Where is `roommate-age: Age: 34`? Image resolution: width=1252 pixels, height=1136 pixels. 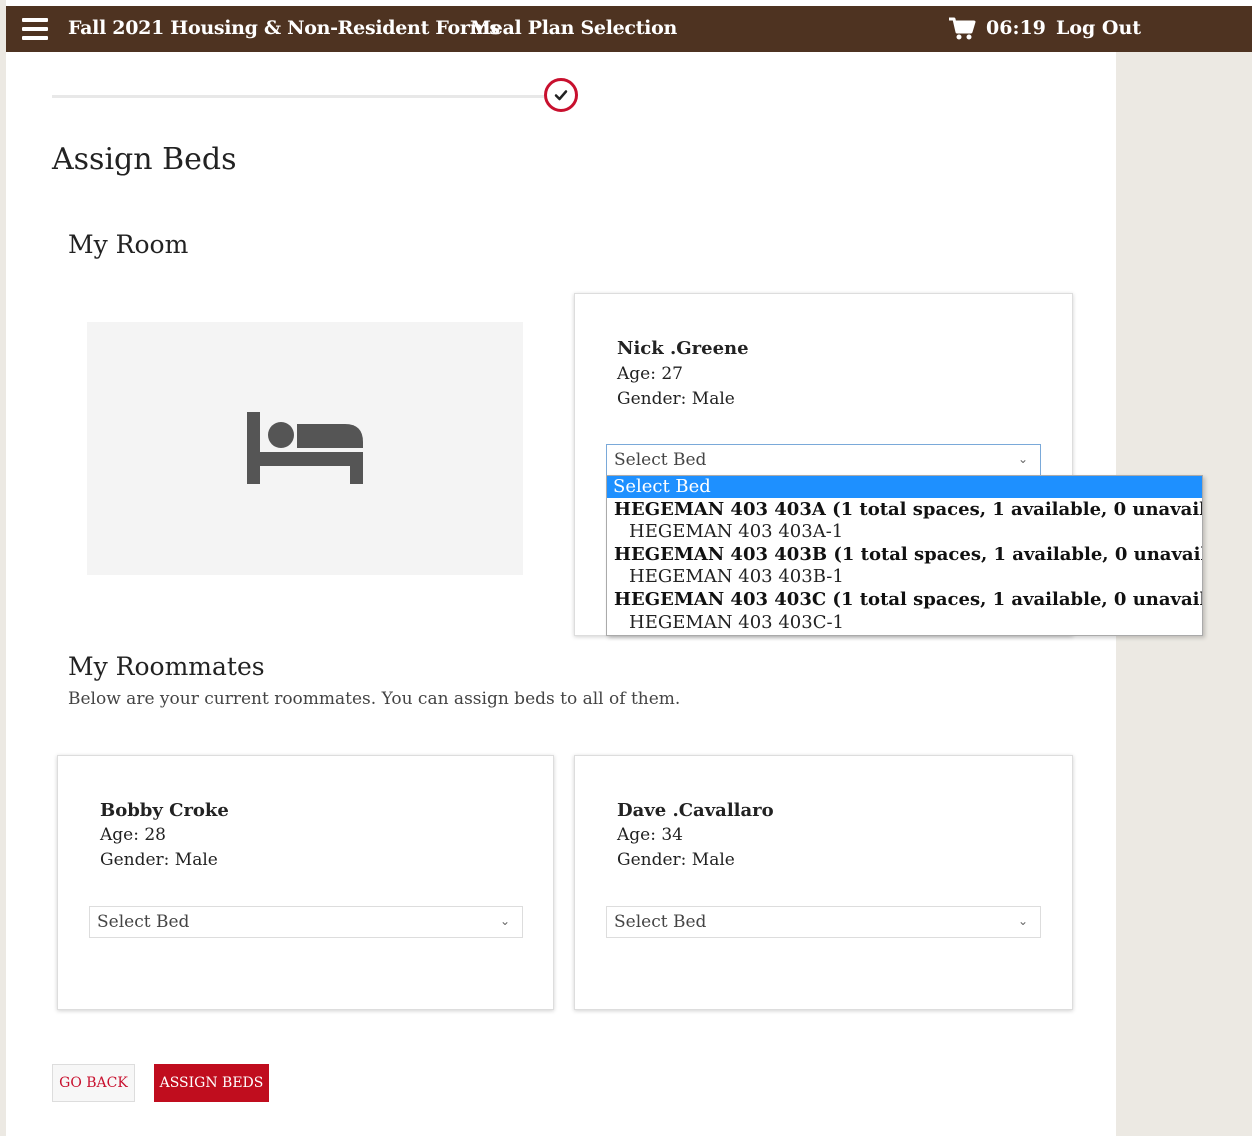
roommate-age: Age: 34 is located at coordinates (650, 835).